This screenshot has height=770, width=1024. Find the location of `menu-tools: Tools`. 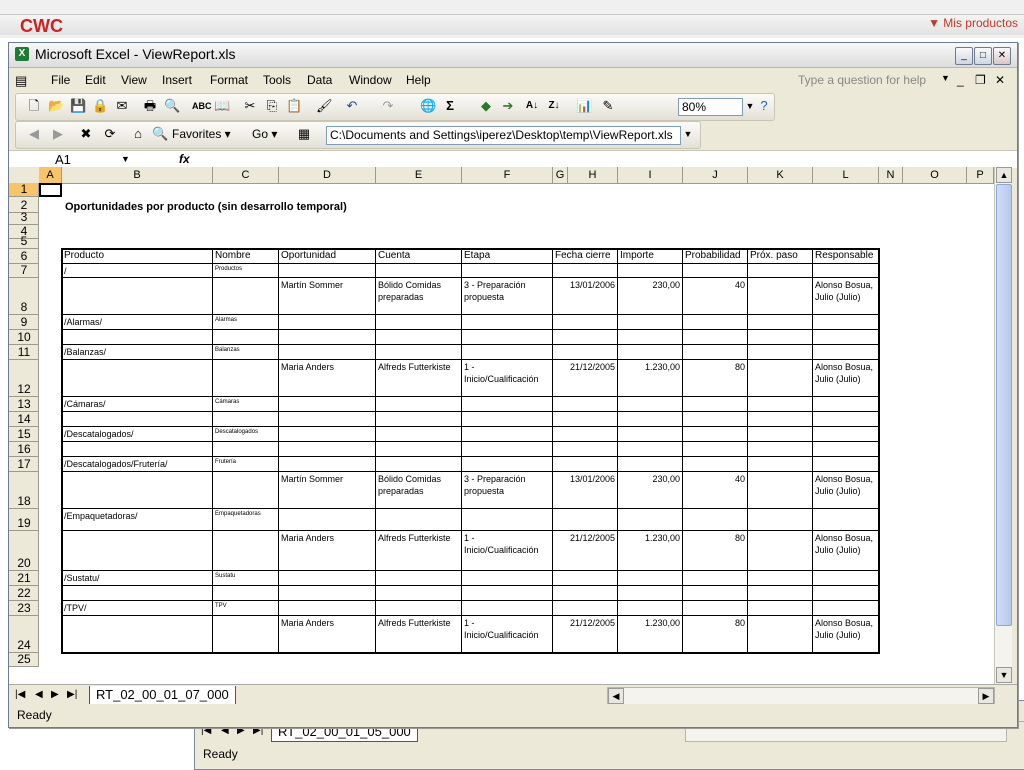

menu-tools: Tools is located at coordinates (277, 80).